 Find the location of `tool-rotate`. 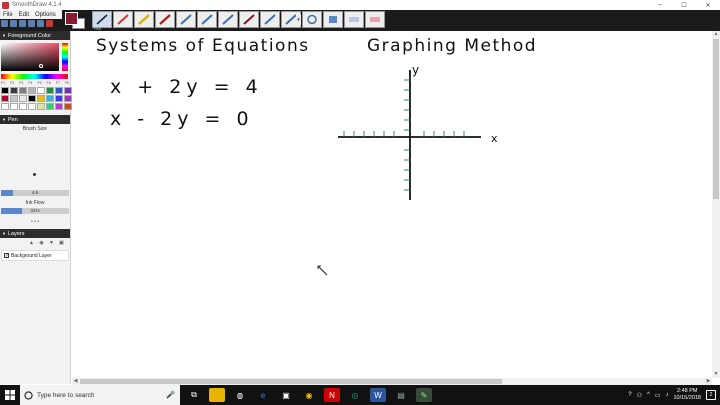

tool-rotate is located at coordinates (312, 19).